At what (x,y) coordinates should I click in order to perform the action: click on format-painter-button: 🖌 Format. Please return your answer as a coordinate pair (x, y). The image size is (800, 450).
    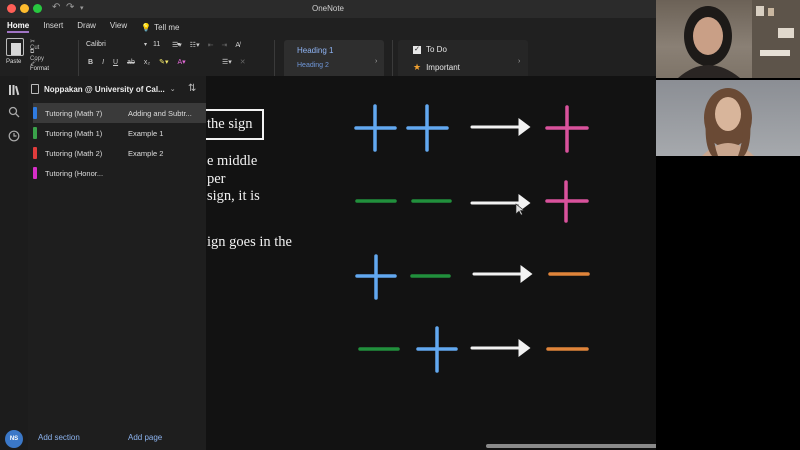
    Looking at the image, I should click on (39, 65).